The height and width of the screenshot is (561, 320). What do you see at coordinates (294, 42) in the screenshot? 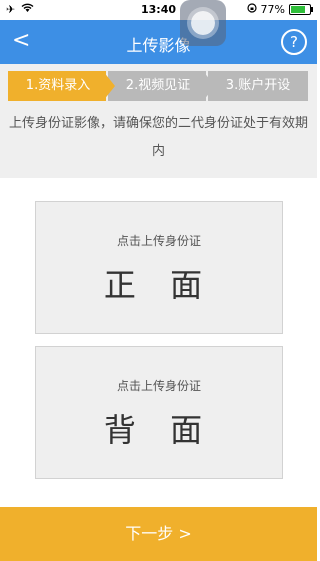
I see `help-button: ?` at bounding box center [294, 42].